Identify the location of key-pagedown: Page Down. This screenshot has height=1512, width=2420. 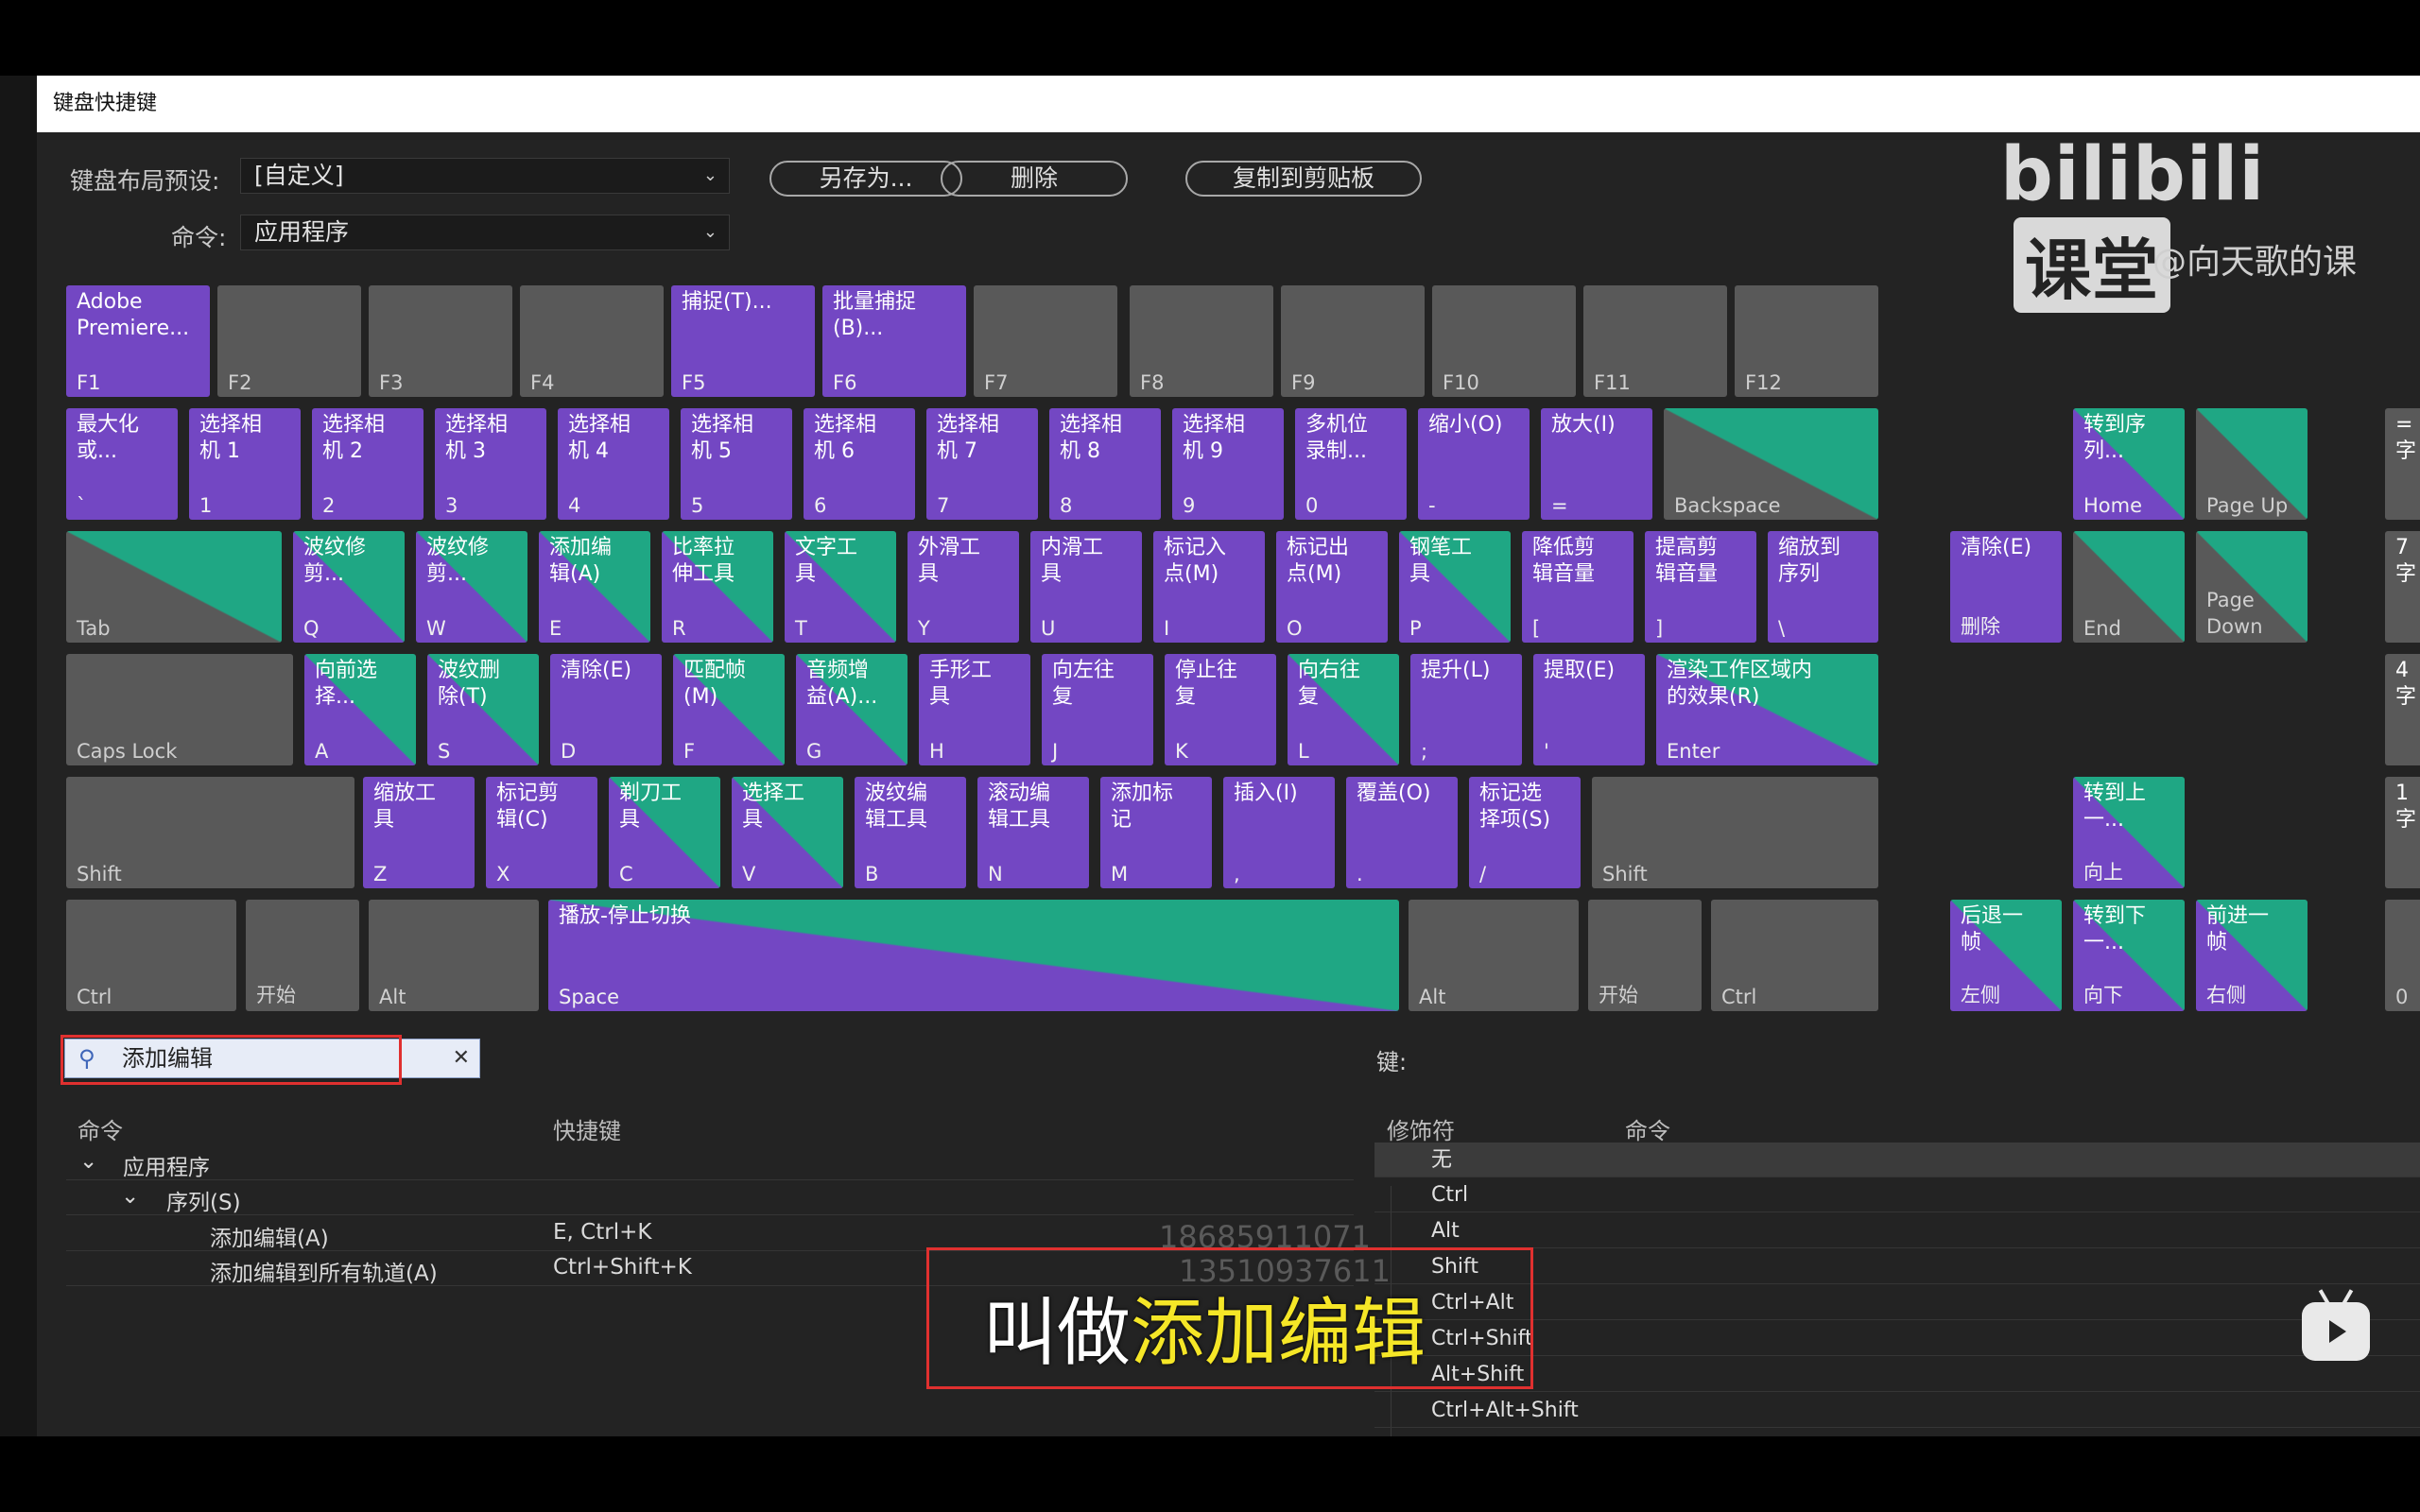
(2252, 587).